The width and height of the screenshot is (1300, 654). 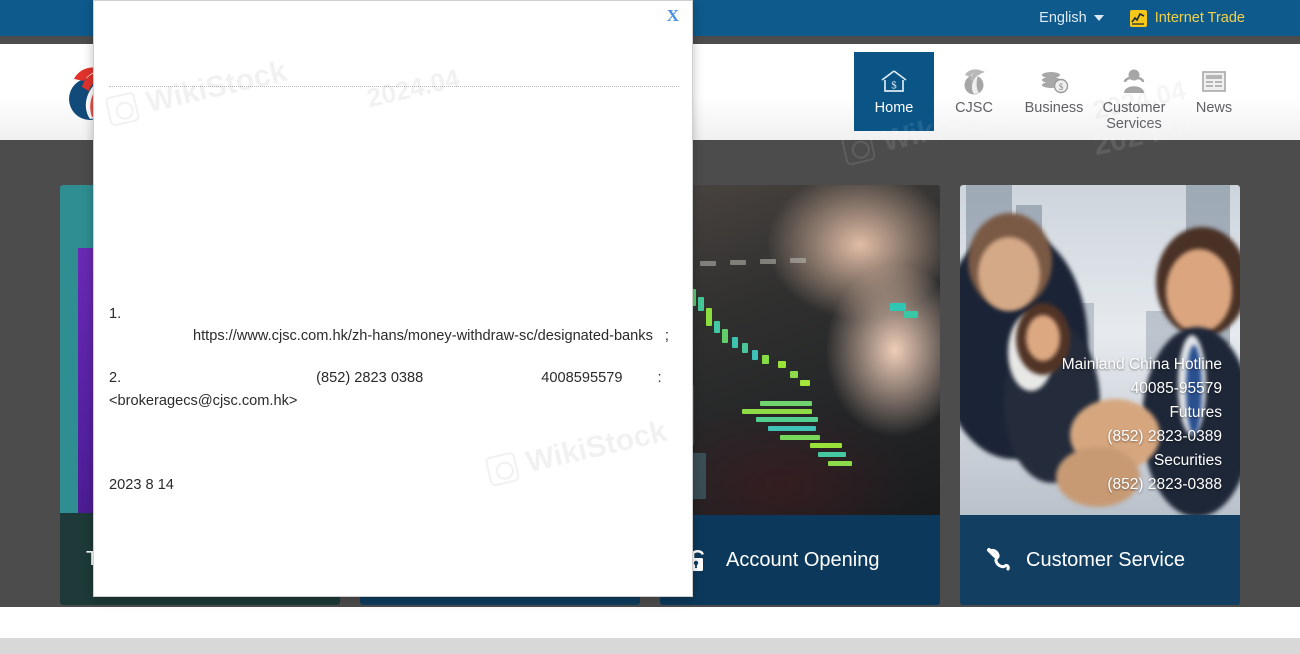 I want to click on nav-label-cjsc: CJSC, so click(x=974, y=108).